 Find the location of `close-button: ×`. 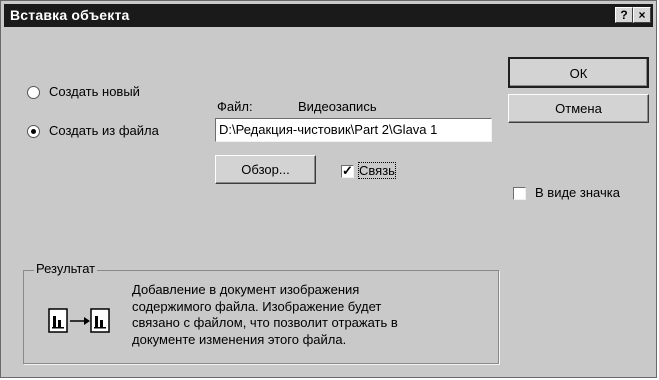

close-button: × is located at coordinates (642, 15).